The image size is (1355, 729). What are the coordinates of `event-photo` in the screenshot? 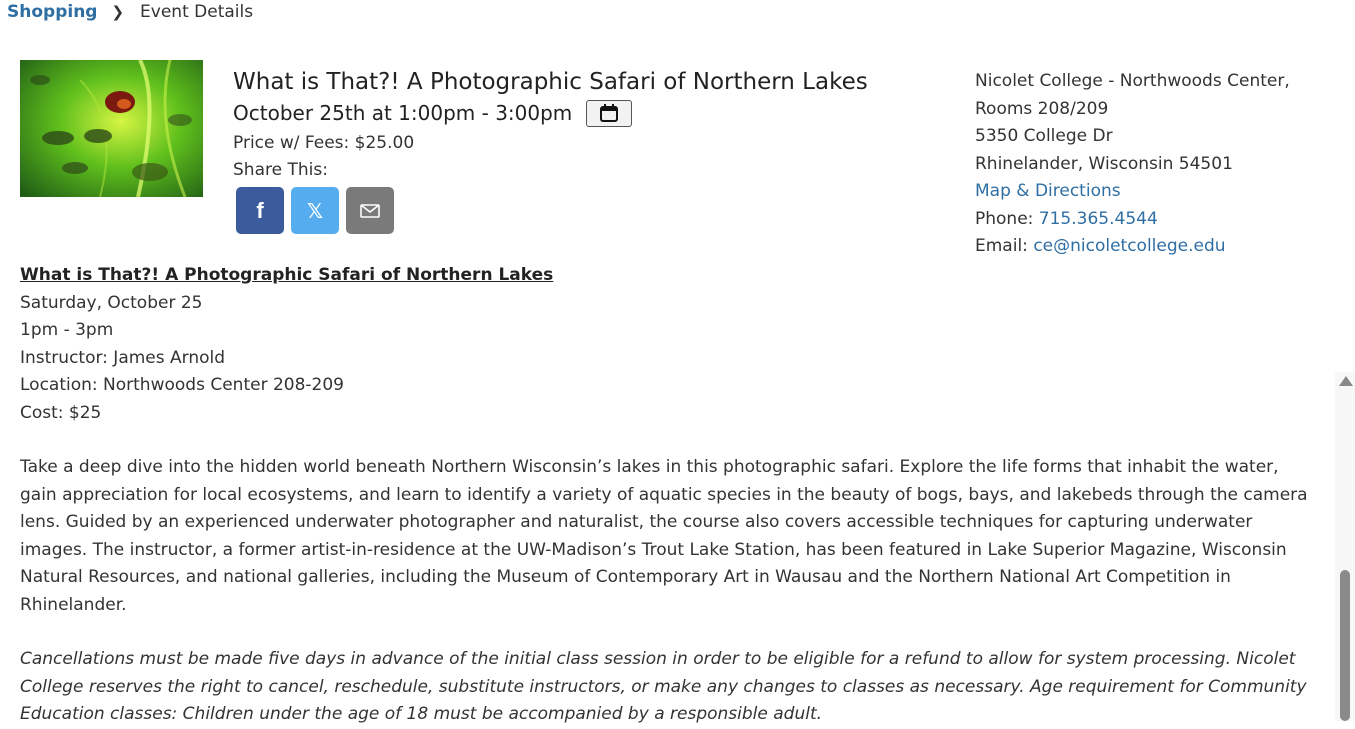 It's located at (111, 128).